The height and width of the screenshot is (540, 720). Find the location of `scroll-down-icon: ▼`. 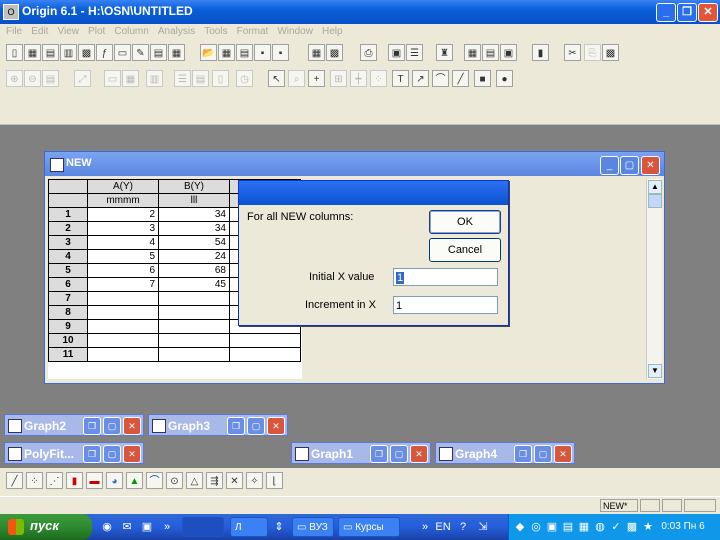

scroll-down-icon: ▼ is located at coordinates (655, 371).